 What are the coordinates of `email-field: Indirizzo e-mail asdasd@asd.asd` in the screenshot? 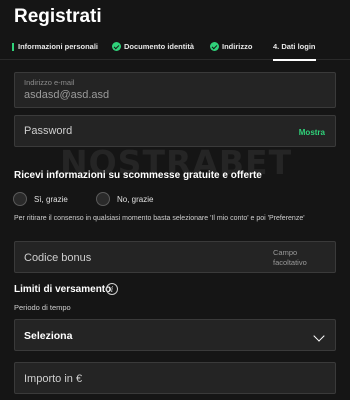 It's located at (175, 90).